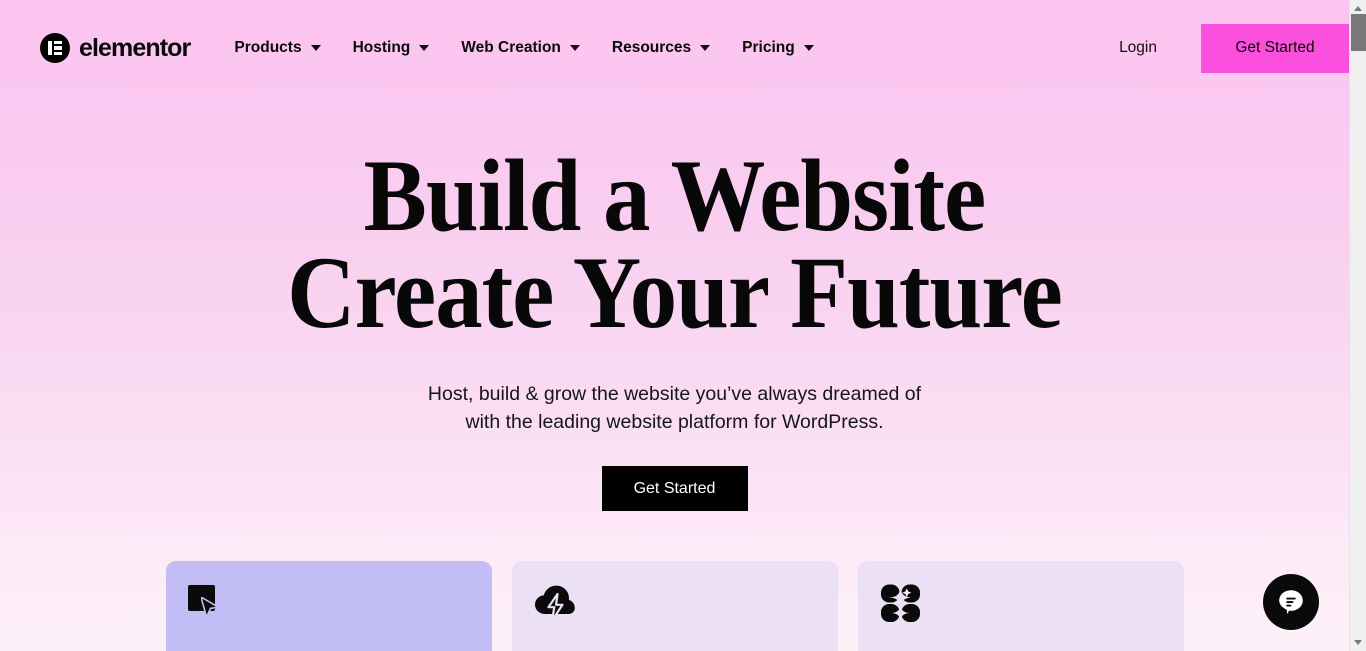 This screenshot has height=651, width=1366. I want to click on vertical-scrollbar, so click(1357, 325).